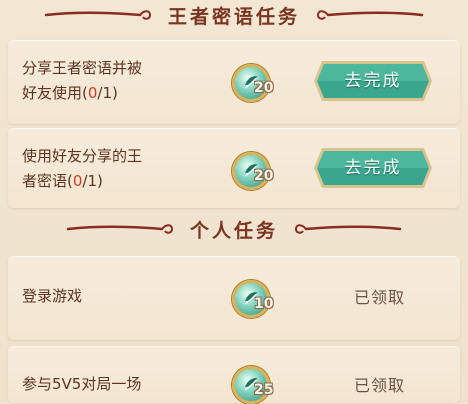 This screenshot has width=468, height=404. I want to click on task-label: 参与5V5对局一场, so click(82, 384).